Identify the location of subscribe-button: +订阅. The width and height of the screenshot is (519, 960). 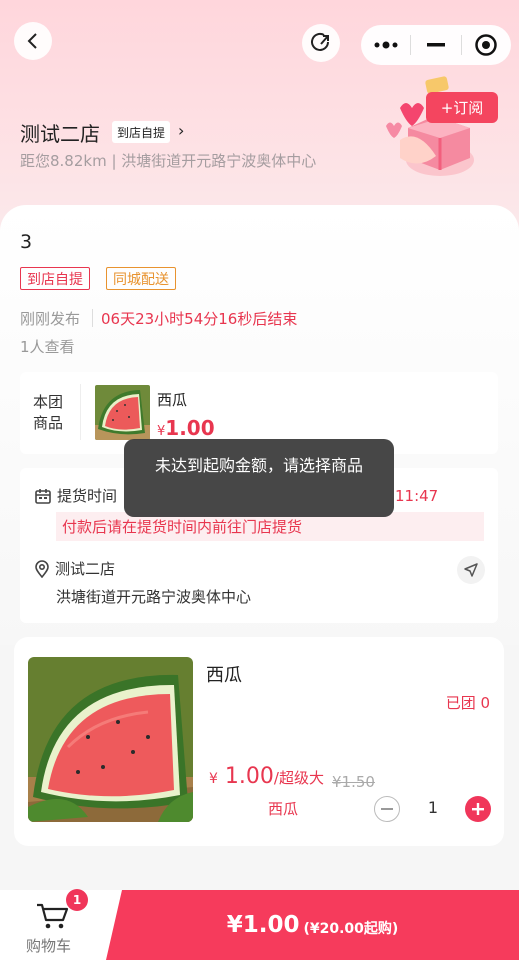
(462, 107).